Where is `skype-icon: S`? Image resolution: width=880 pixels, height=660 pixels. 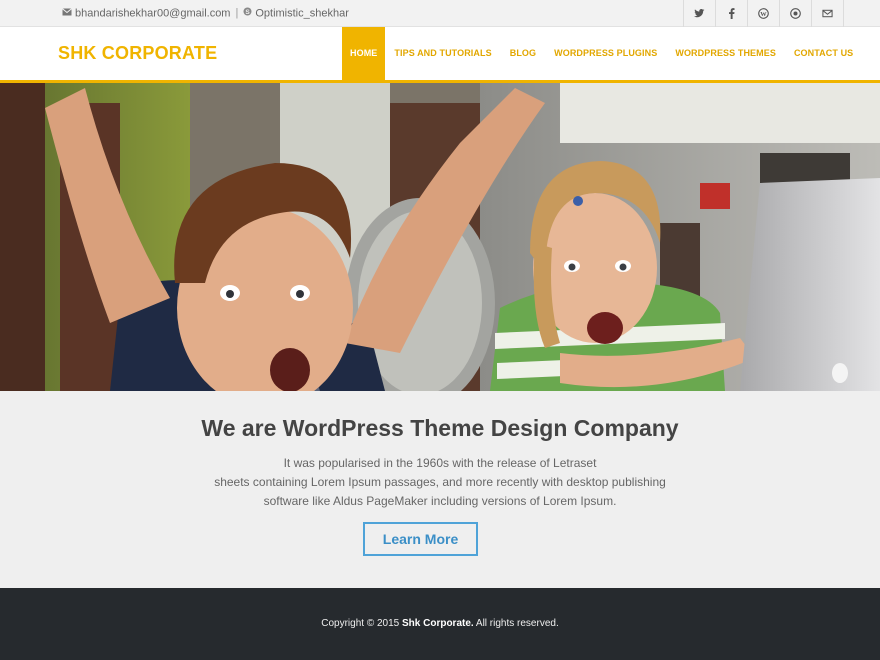 skype-icon: S is located at coordinates (247, 13).